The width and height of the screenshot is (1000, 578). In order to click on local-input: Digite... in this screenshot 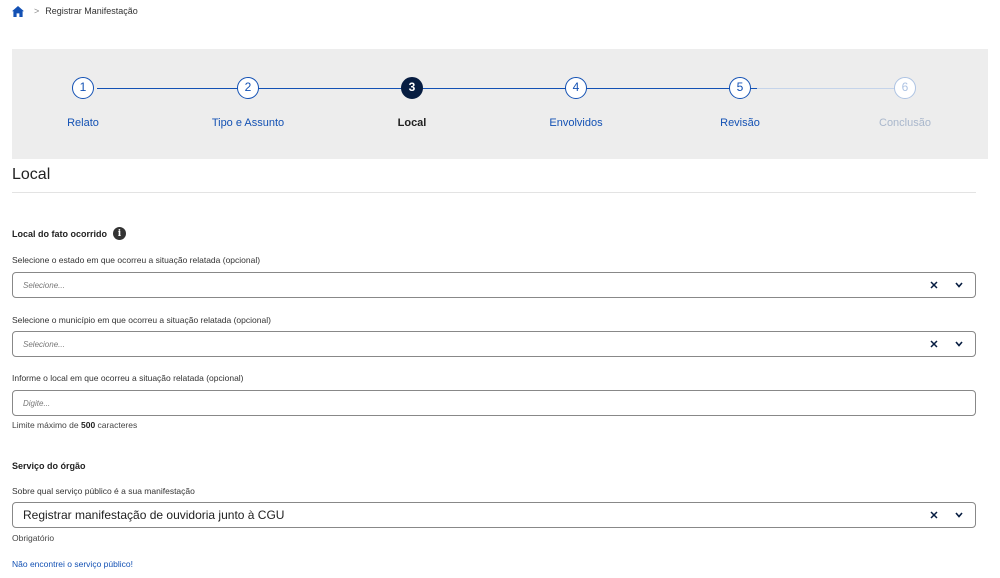, I will do `click(494, 403)`.